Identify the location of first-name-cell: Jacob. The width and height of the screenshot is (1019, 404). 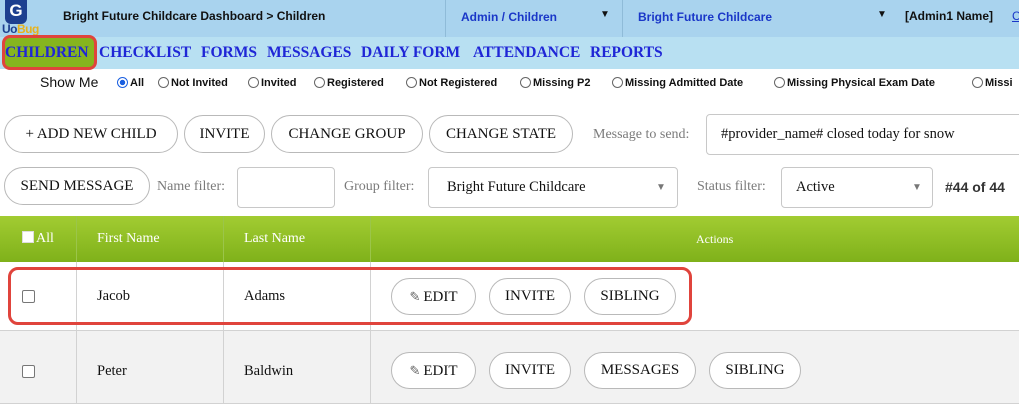
(114, 296).